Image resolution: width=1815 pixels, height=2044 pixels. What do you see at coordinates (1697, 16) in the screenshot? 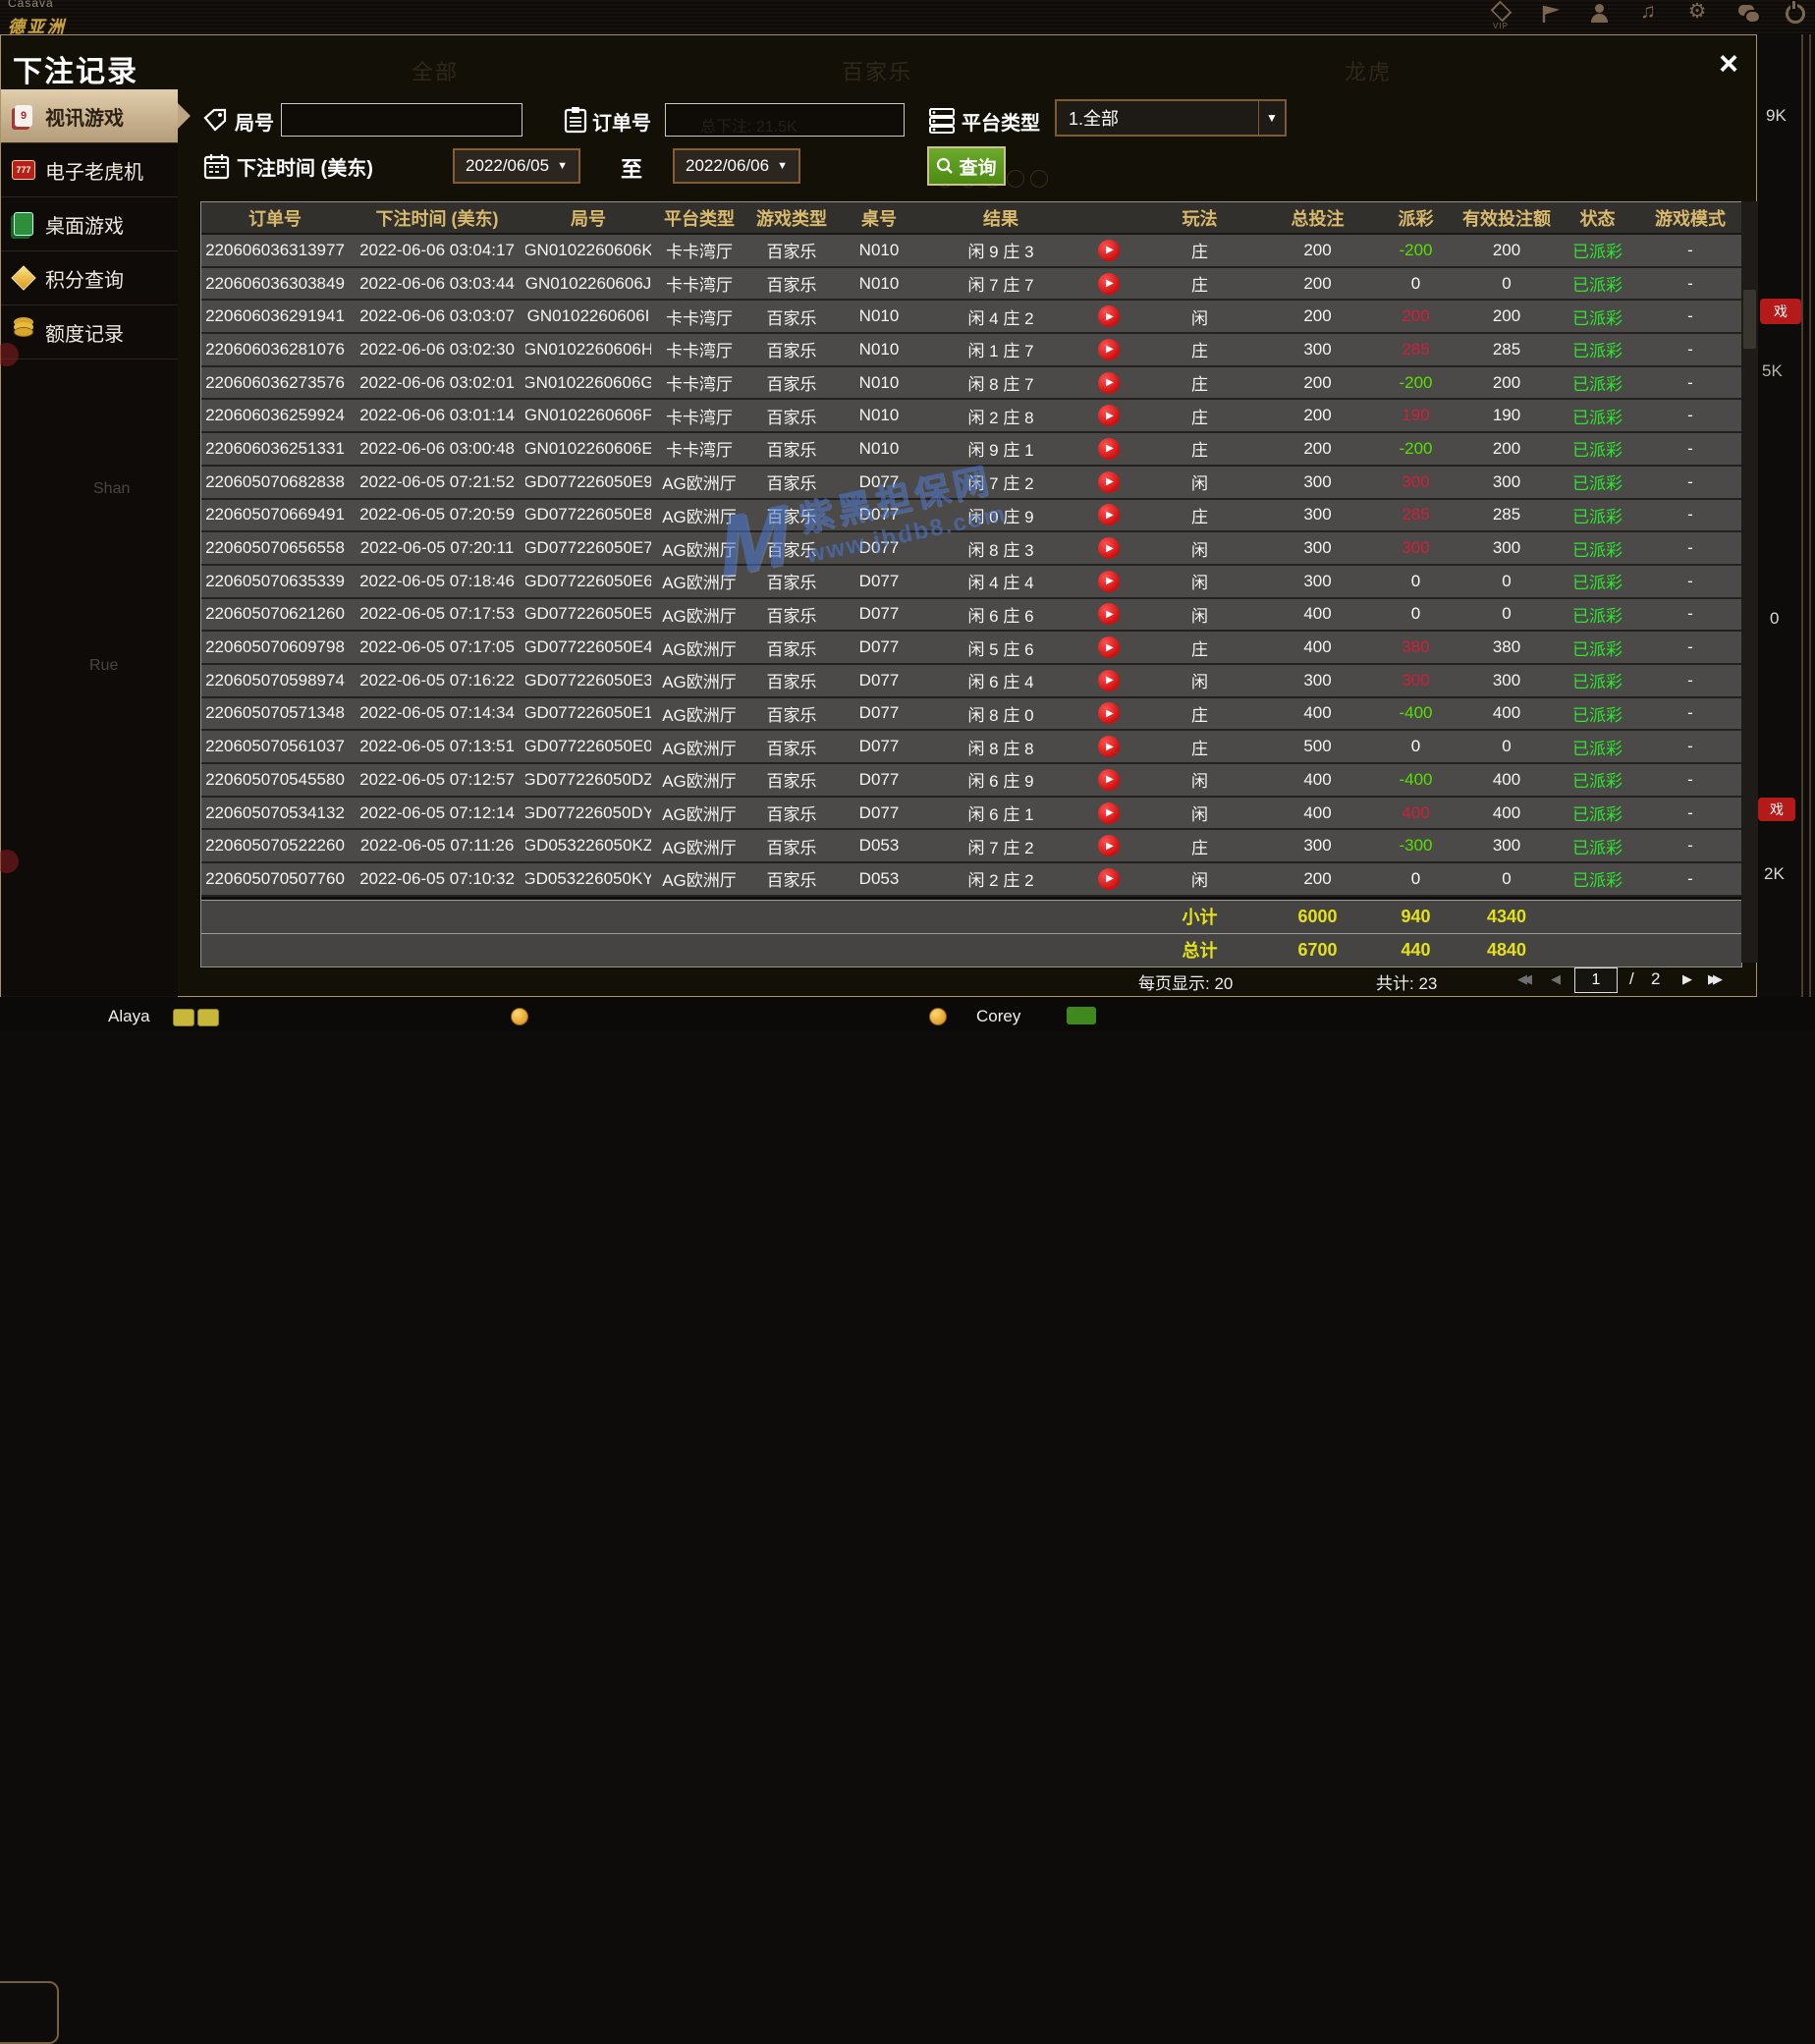
I see `gear-icon: ⚙` at bounding box center [1697, 16].